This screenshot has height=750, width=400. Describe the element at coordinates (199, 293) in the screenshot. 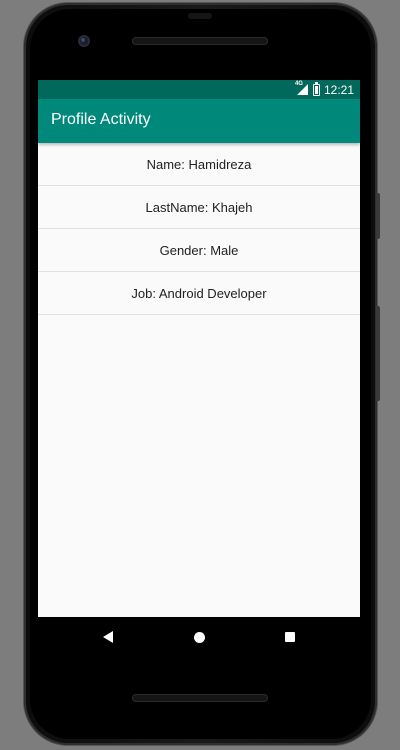

I see `profile-row-job: Job: Android Developer` at that location.